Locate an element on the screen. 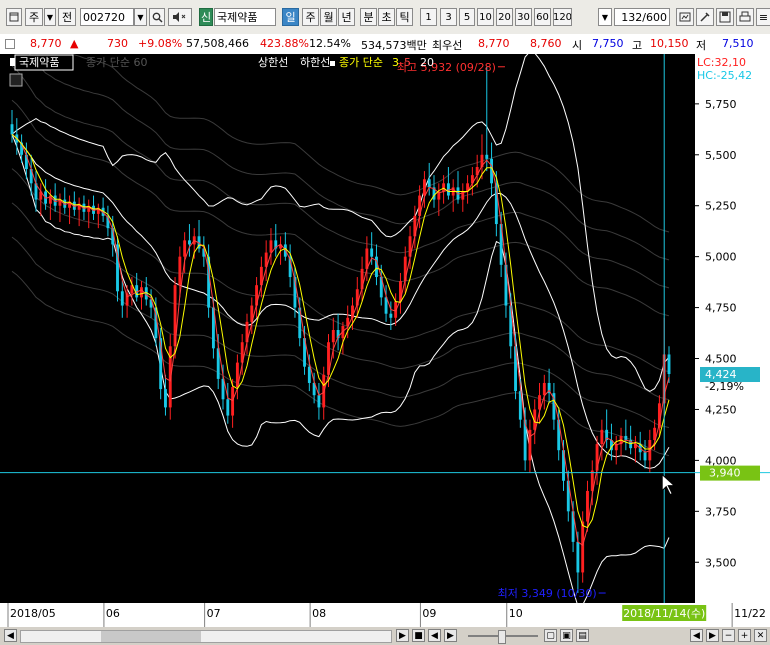  period-dropdown-icon: ▼ is located at coordinates (50, 17).